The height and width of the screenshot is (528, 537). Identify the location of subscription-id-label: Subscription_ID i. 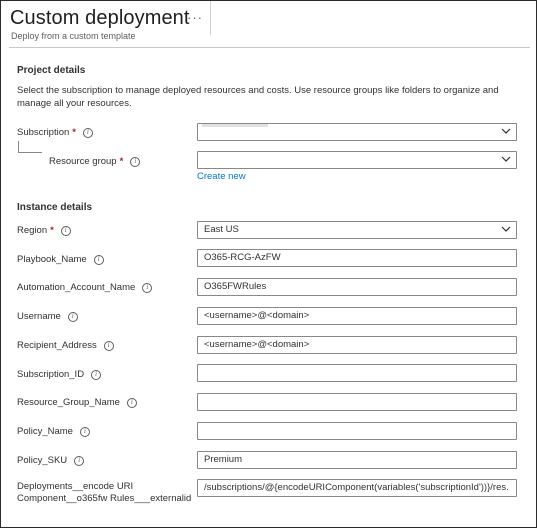
(59, 374).